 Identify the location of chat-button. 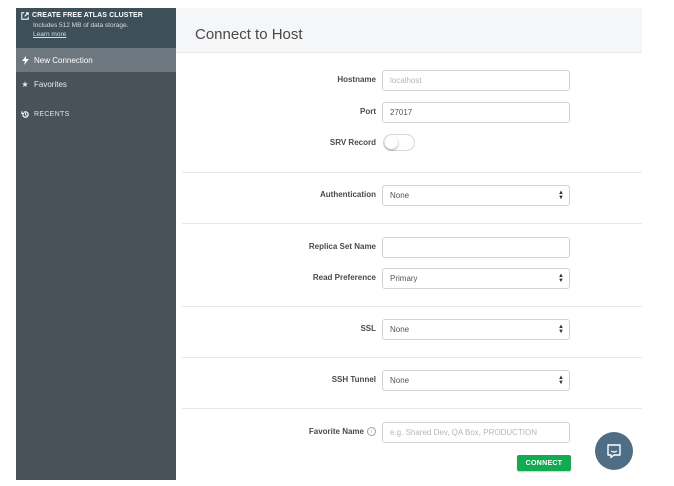
(614, 451).